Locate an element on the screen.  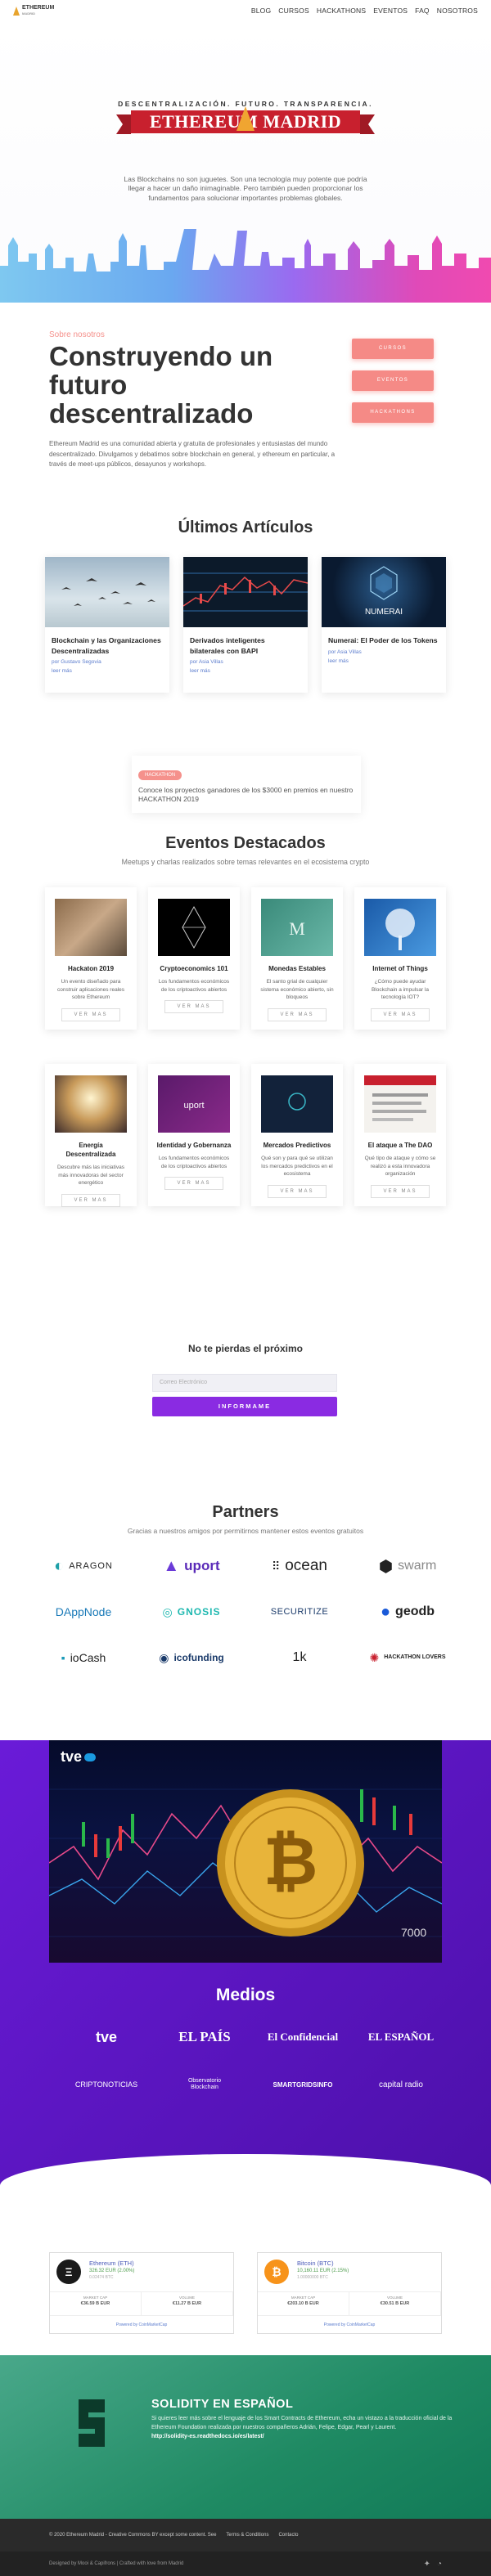
gnosis-image is located at coordinates (297, 1104).